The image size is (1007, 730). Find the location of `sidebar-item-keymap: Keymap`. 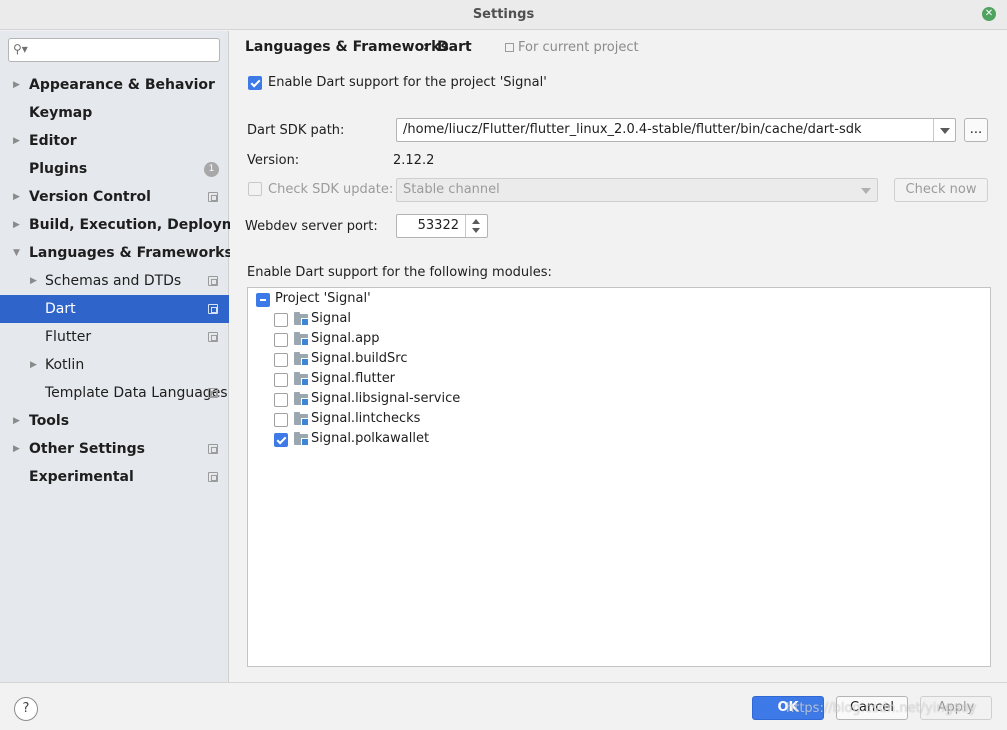

sidebar-item-keymap: Keymap is located at coordinates (114, 113).